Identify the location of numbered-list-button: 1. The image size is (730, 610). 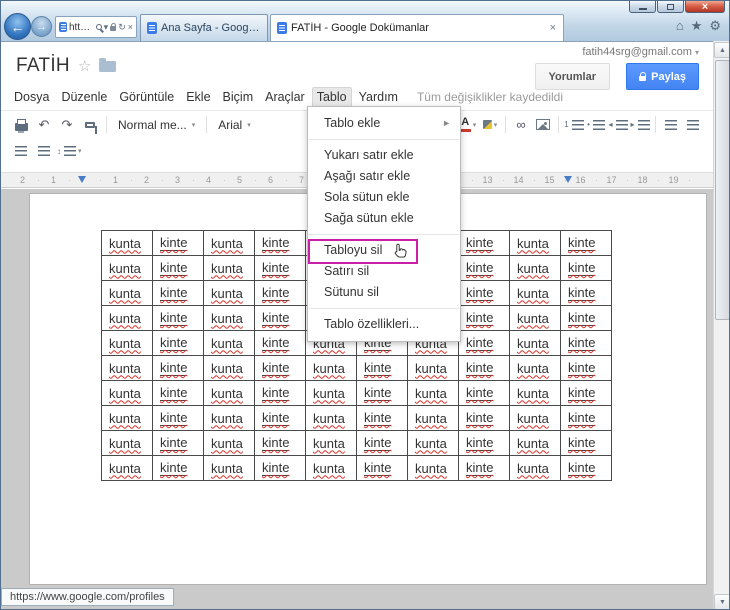
(574, 125).